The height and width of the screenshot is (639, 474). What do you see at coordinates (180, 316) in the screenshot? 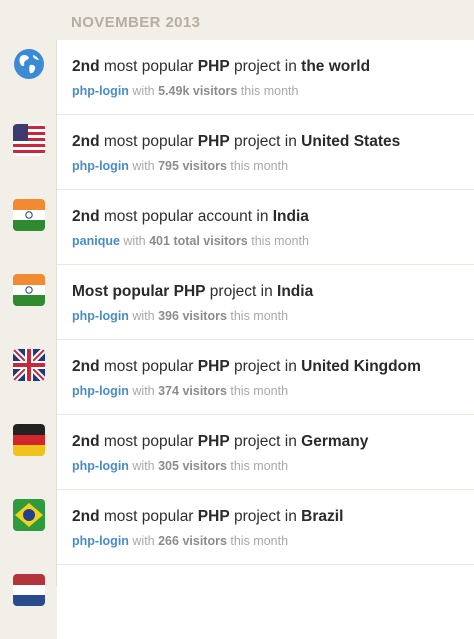
I see `entry-meta: php-login with 396 visitors this month` at bounding box center [180, 316].